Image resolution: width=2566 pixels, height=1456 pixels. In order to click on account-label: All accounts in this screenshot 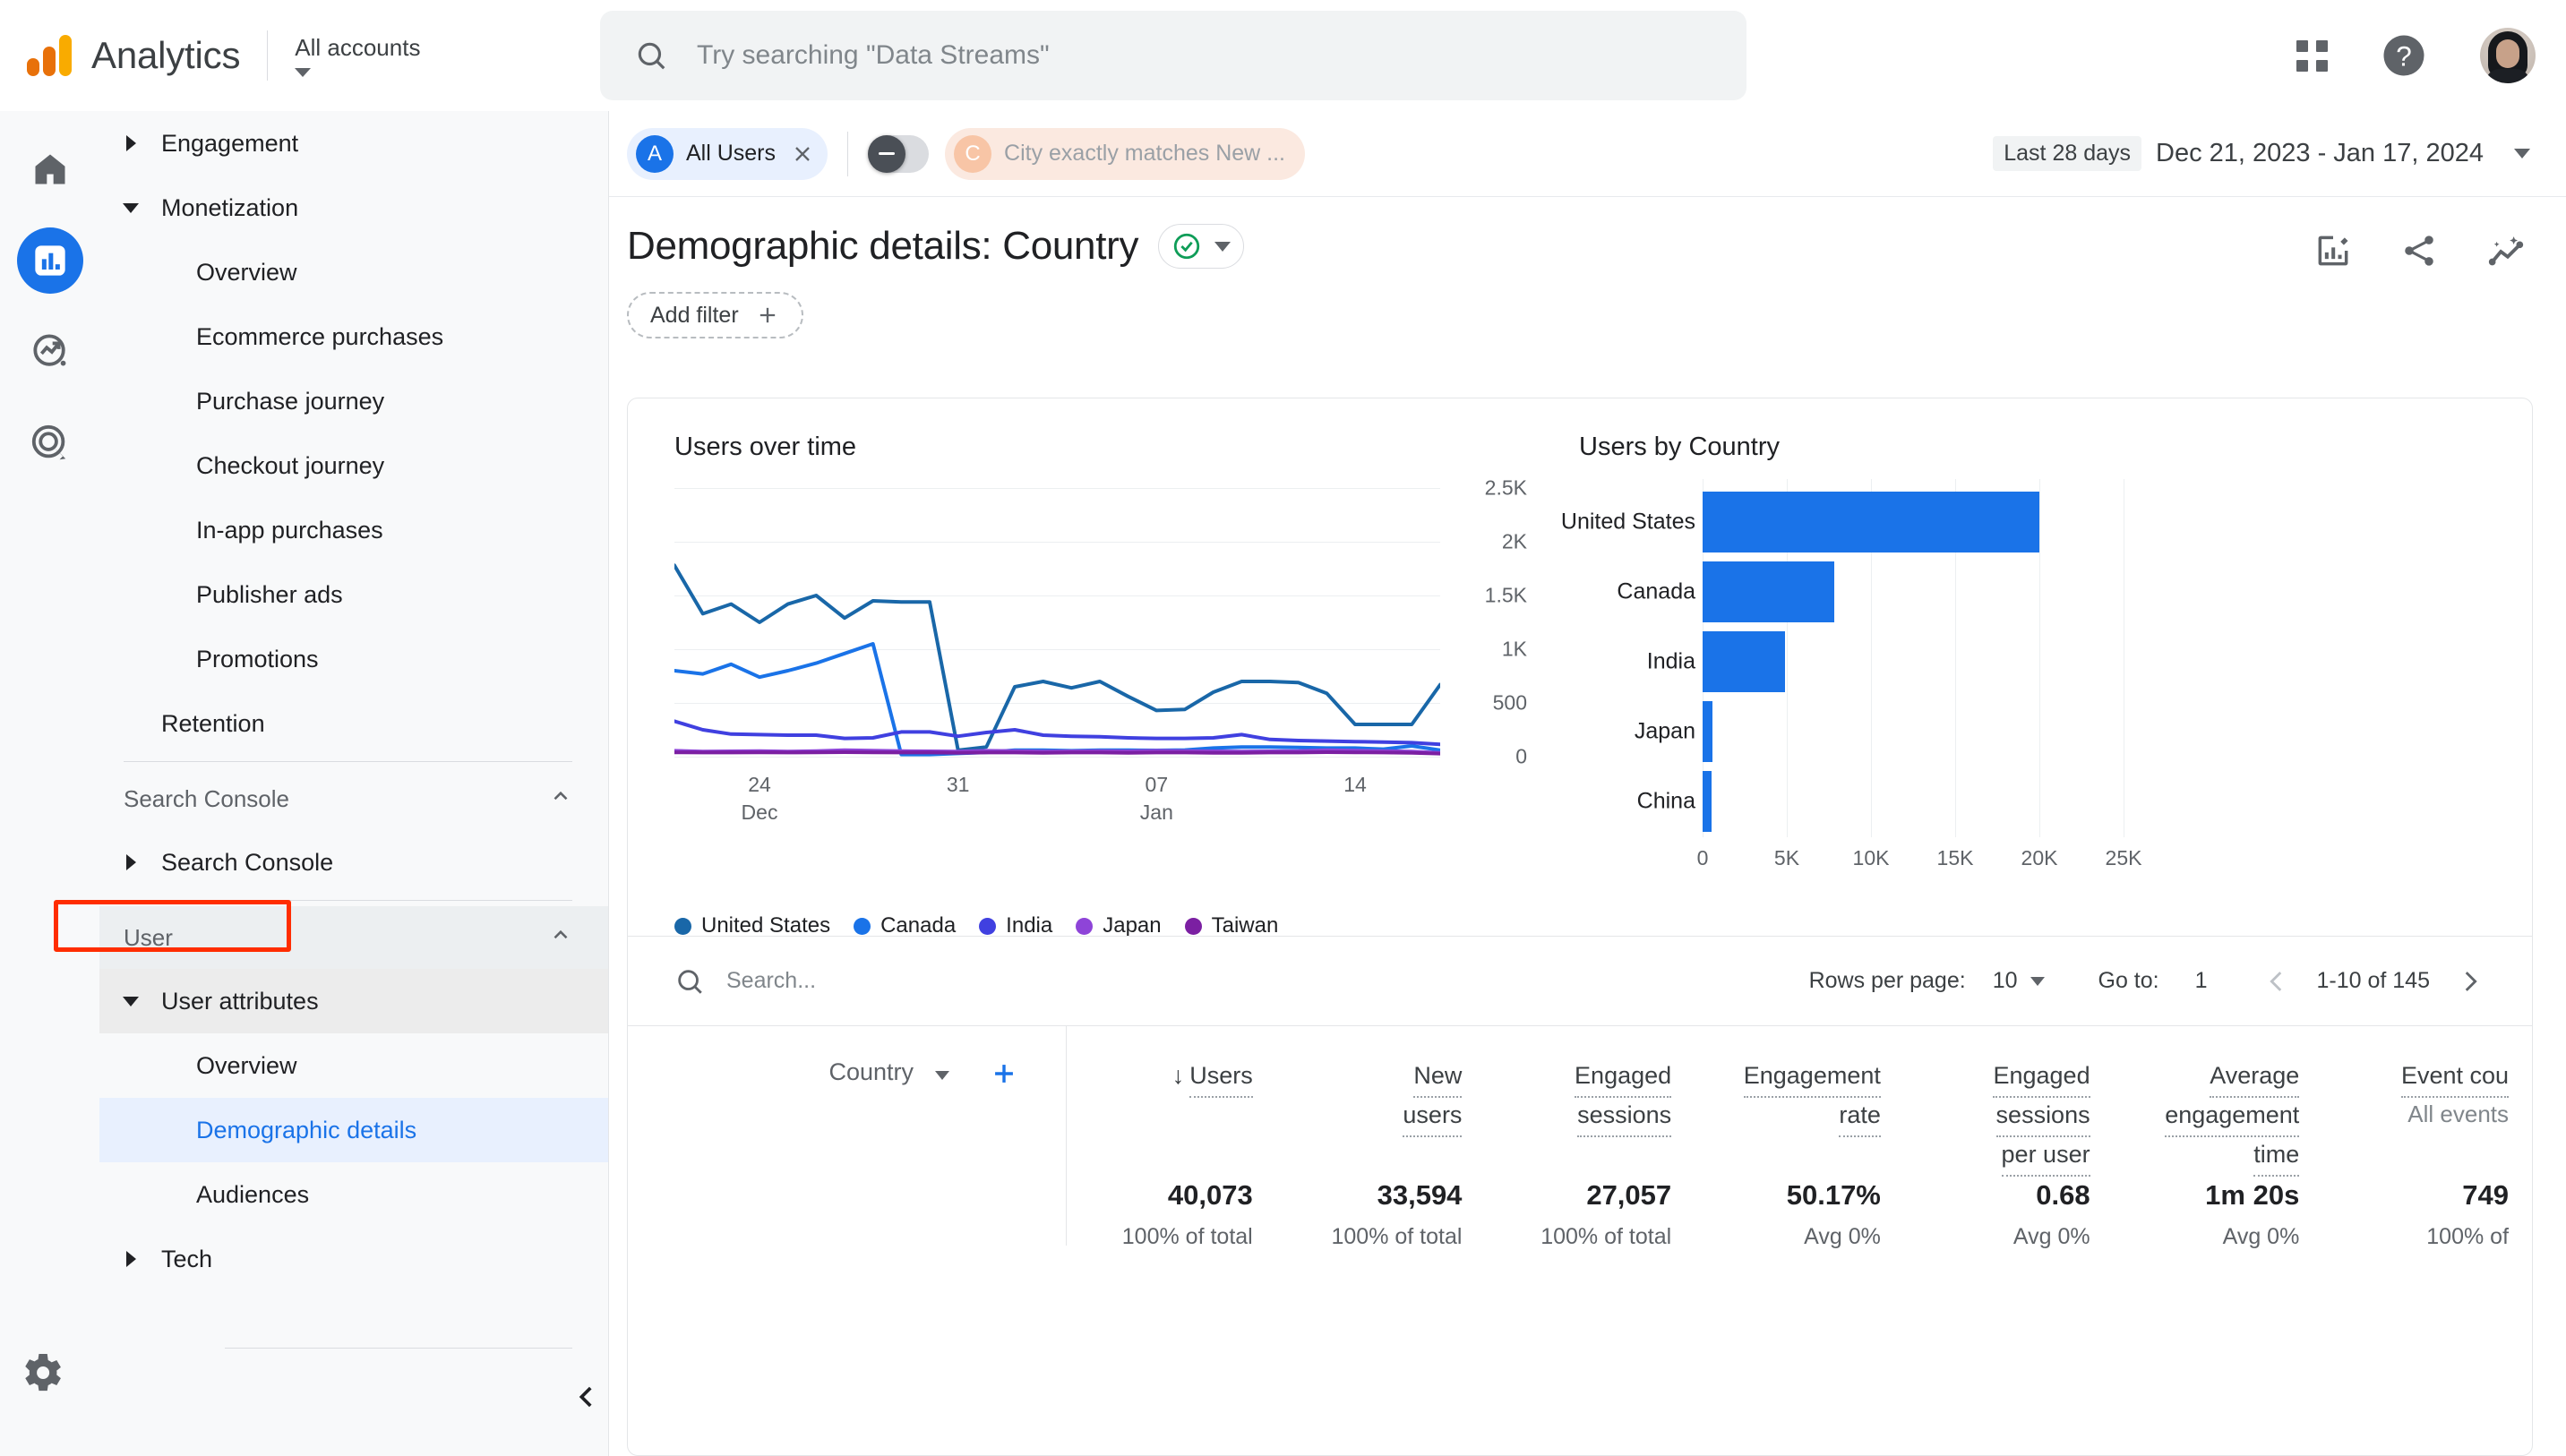, I will do `click(358, 47)`.